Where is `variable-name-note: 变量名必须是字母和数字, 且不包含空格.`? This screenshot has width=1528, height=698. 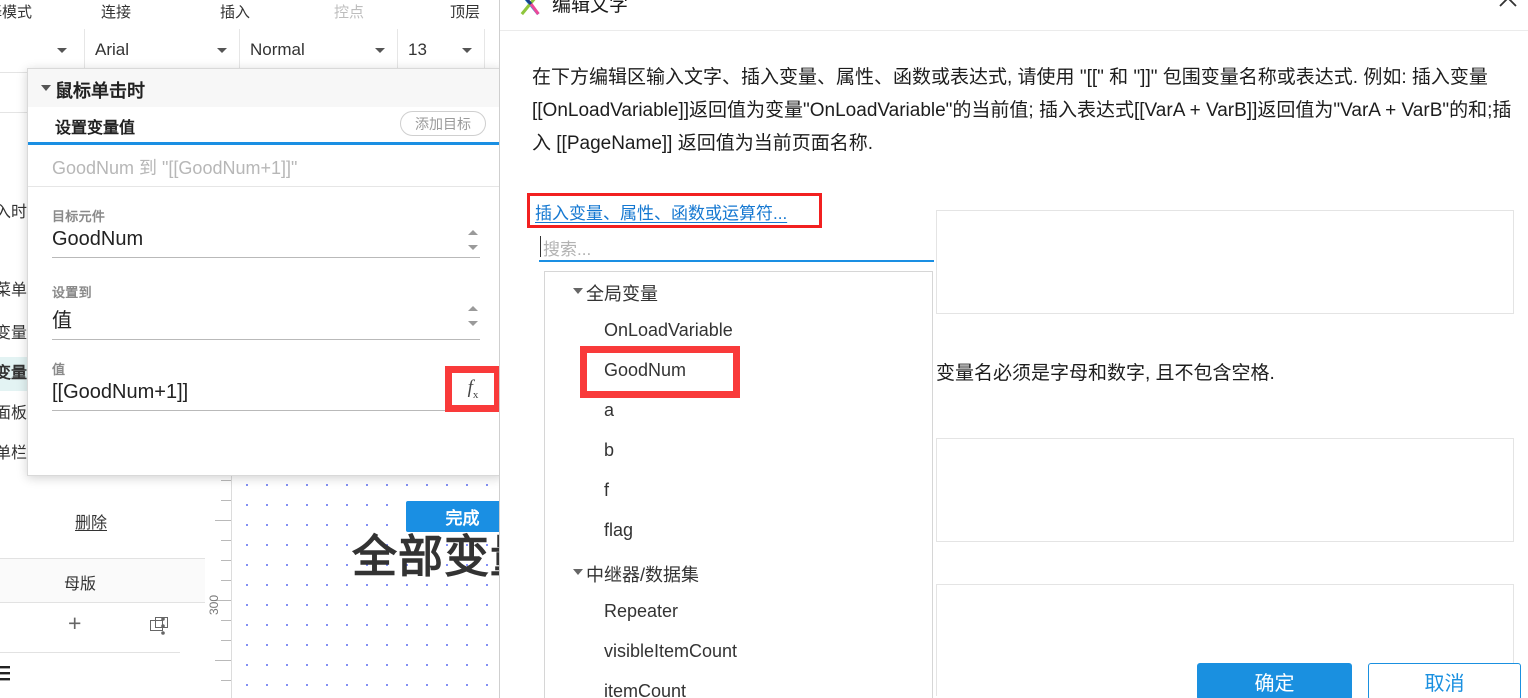 variable-name-note: 变量名必须是字母和数字, 且不包含空格. is located at coordinates (1105, 373).